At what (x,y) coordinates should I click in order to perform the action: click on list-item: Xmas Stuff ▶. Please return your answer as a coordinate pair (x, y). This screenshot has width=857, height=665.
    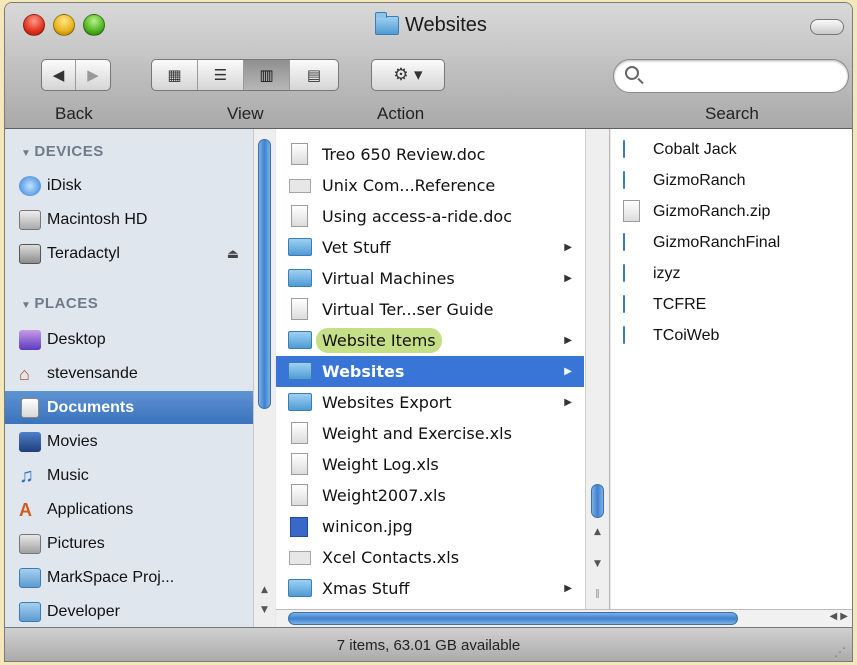
    Looking at the image, I should click on (430, 588).